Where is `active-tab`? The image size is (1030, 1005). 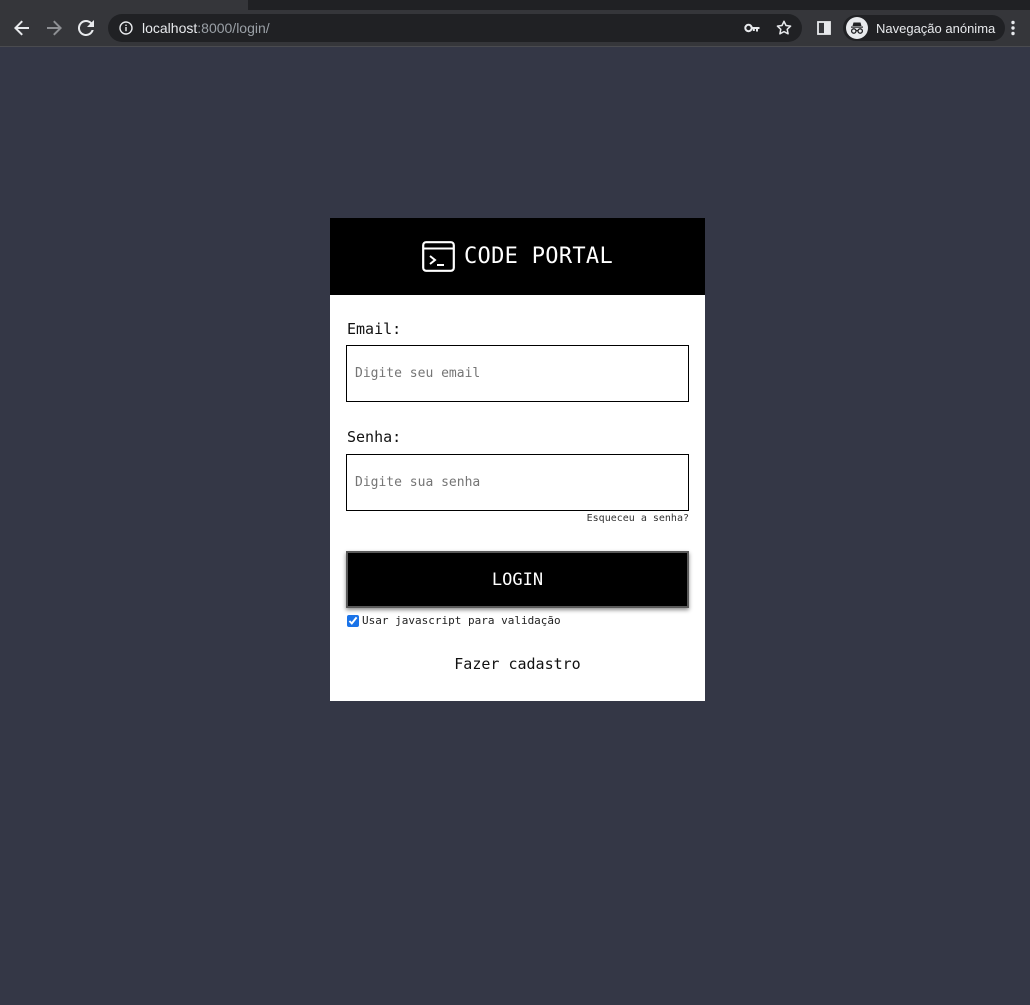 active-tab is located at coordinates (124, 5).